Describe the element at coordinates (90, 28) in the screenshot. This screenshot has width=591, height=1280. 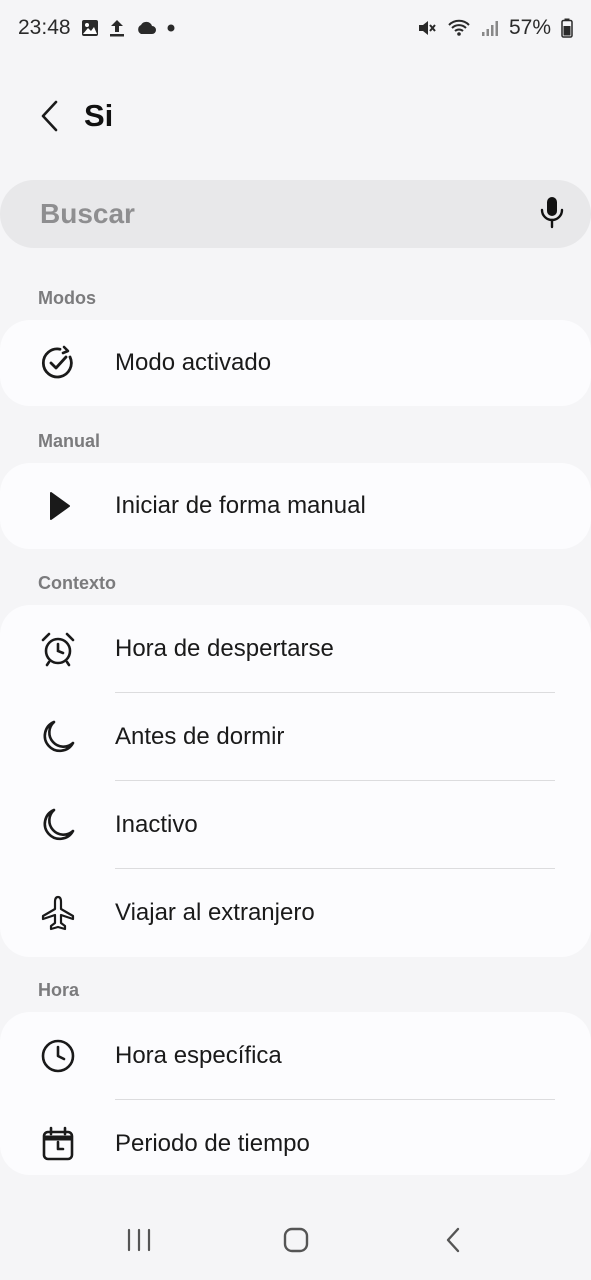
I see `gallery-icon` at that location.